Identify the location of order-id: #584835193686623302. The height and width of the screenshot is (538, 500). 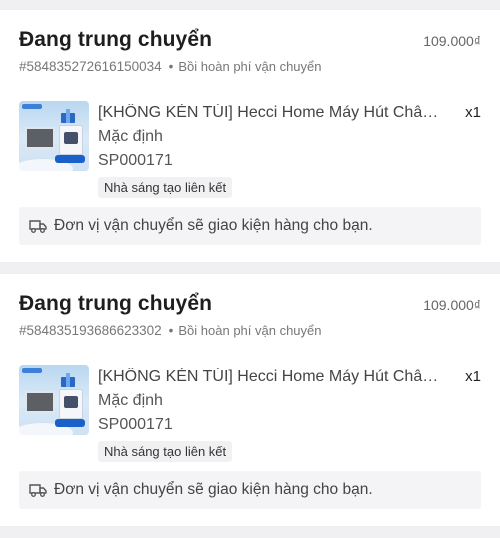
(90, 330).